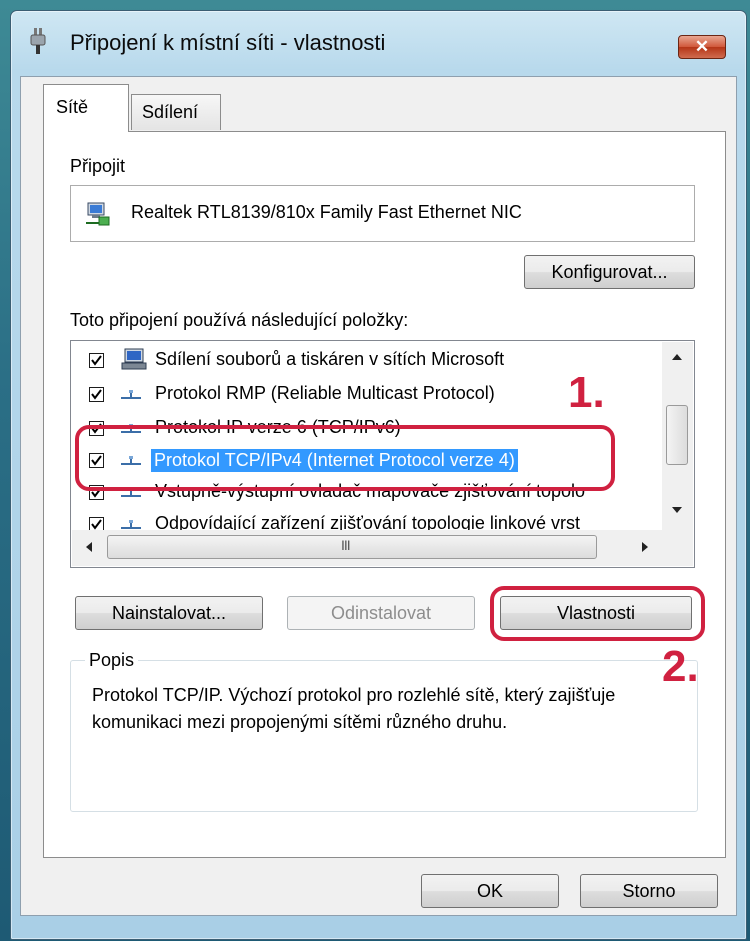  What do you see at coordinates (345, 458) in the screenshot?
I see `annotation-highlight-ipv4` at bounding box center [345, 458].